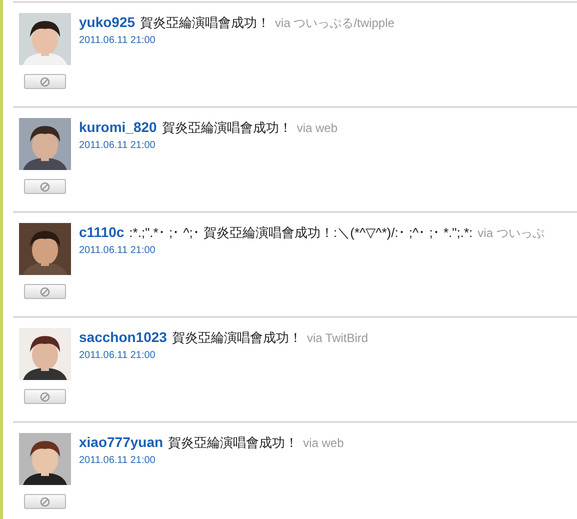  I want to click on username-link: sacchon1023, so click(123, 337).